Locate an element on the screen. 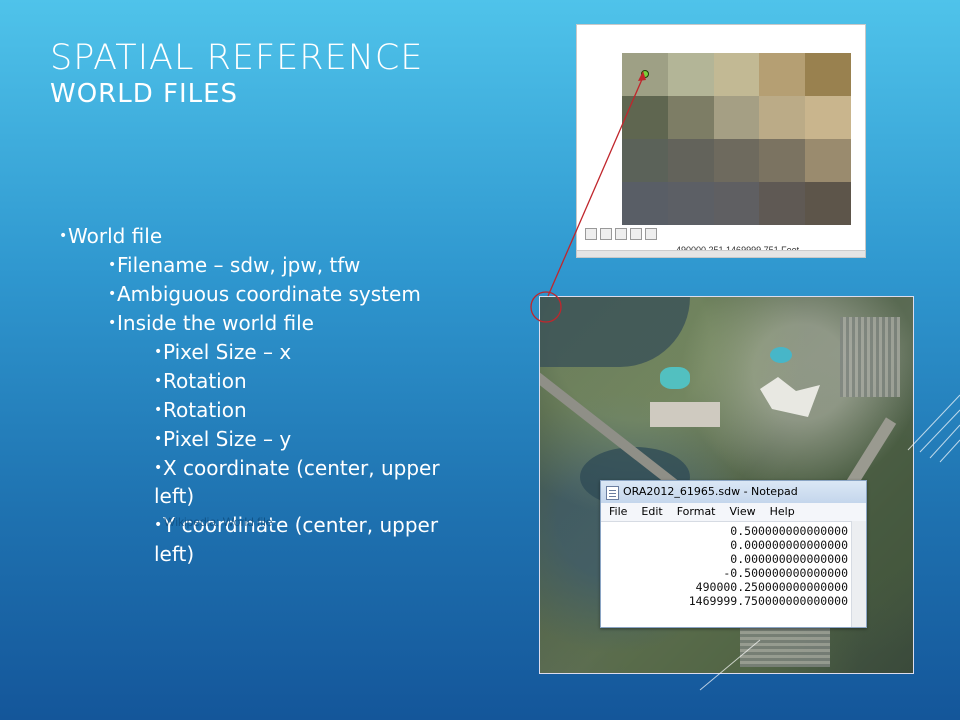 The width and height of the screenshot is (960, 720). notepad-title: ORA2012_61965.sdw - Notepad is located at coordinates (710, 491).